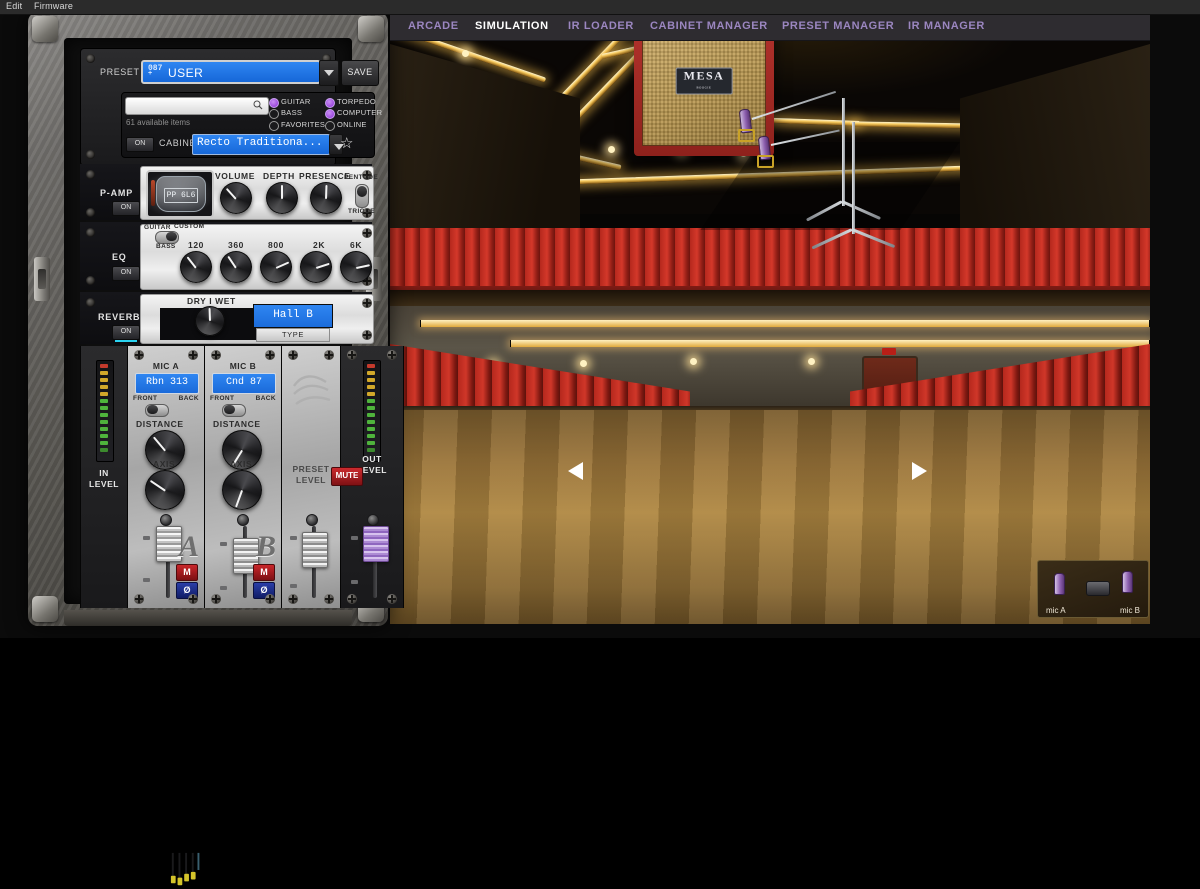 This screenshot has width=1200, height=889. What do you see at coordinates (356, 267) in the screenshot?
I see `eq-band-6k-knob` at bounding box center [356, 267].